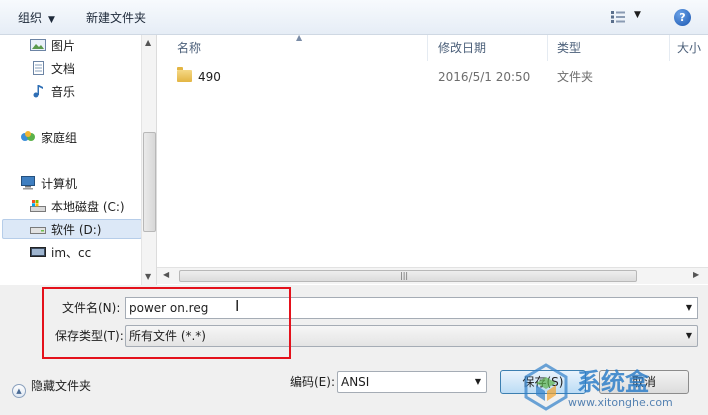 The width and height of the screenshot is (708, 415). I want to click on organize-button: 组织 ▼, so click(36, 18).